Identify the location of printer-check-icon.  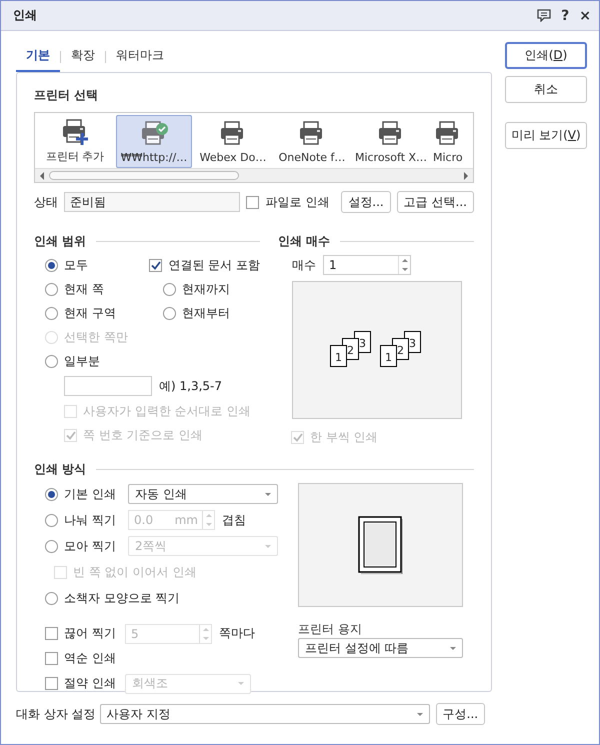
(154, 134).